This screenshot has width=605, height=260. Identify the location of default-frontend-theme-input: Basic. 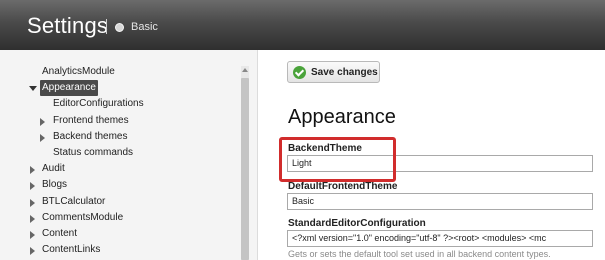
(440, 201).